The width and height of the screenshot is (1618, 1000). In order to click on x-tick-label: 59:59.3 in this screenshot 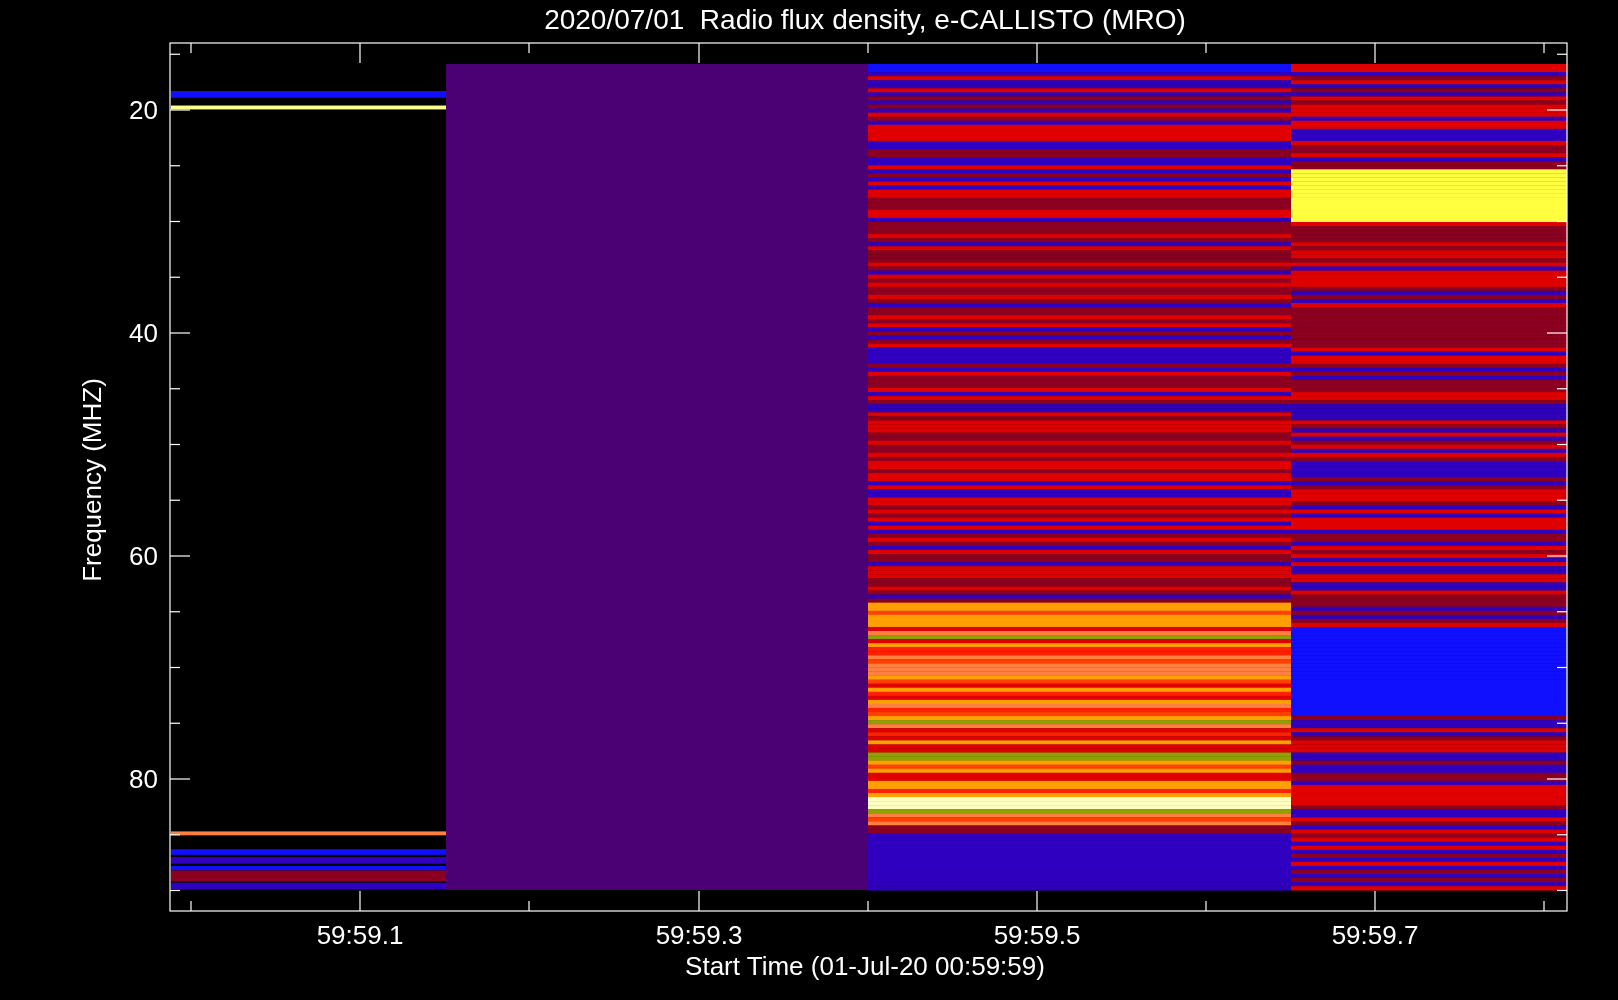, I will do `click(699, 935)`.